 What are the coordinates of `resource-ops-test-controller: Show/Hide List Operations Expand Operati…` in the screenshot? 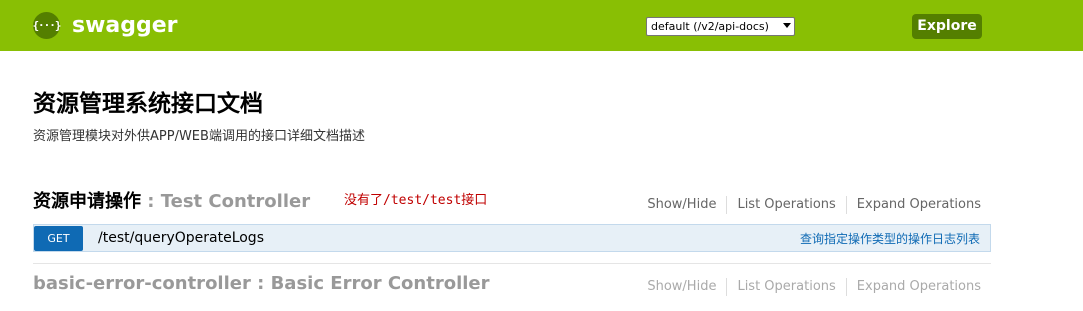 It's located at (814, 205).